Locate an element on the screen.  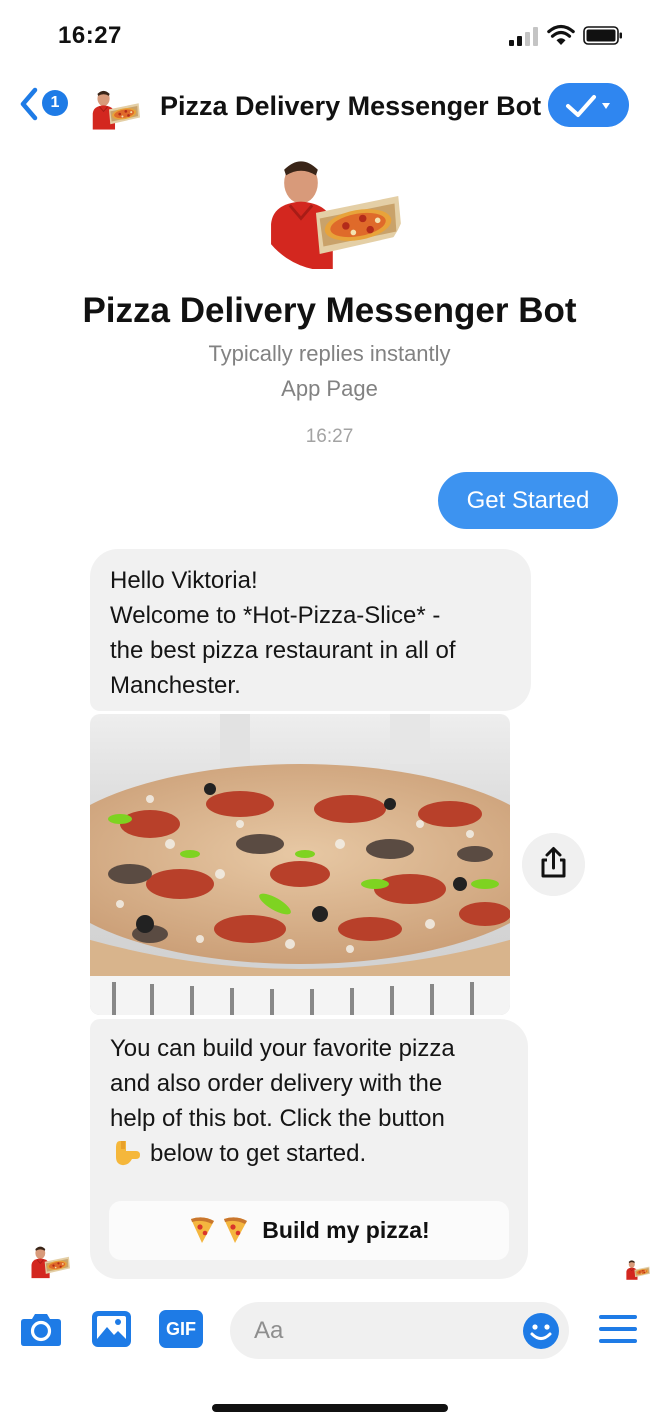
header-title: Pizza Delivery Messenger Bot is located at coordinates (350, 106).